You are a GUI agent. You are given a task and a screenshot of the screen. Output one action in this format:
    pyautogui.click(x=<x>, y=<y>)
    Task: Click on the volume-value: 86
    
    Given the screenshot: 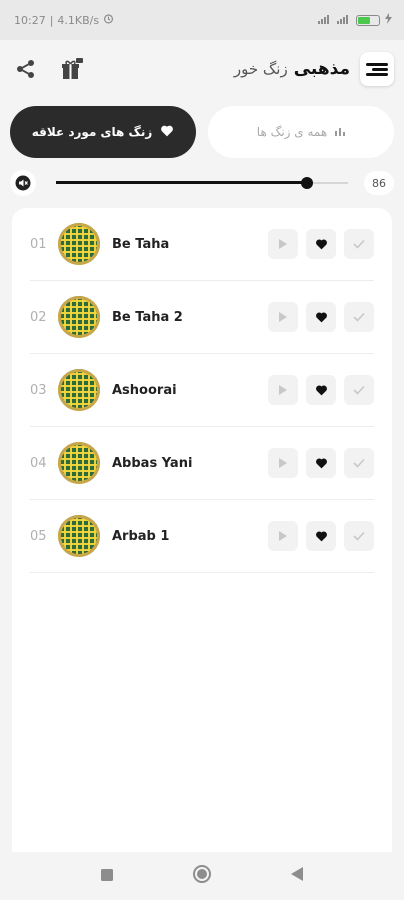 What is the action you would take?
    pyautogui.click(x=379, y=183)
    